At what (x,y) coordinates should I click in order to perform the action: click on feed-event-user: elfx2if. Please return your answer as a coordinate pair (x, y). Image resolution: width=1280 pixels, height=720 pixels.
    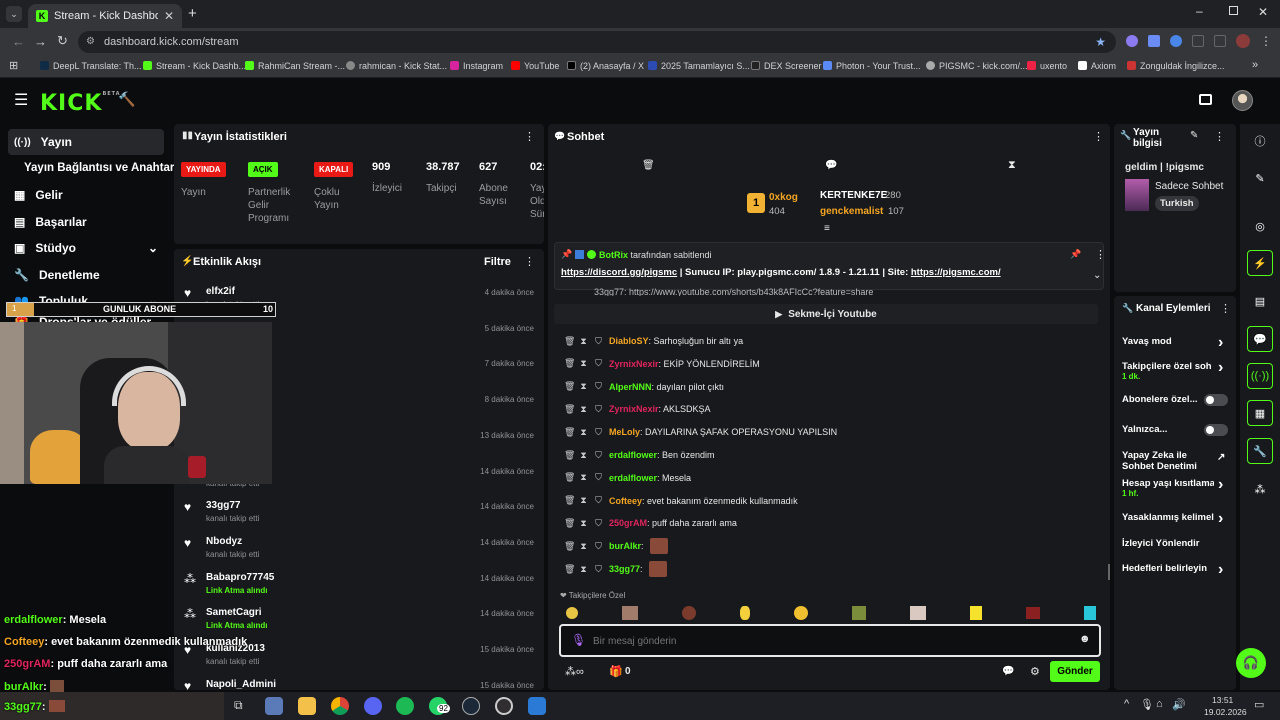
    Looking at the image, I should click on (220, 291).